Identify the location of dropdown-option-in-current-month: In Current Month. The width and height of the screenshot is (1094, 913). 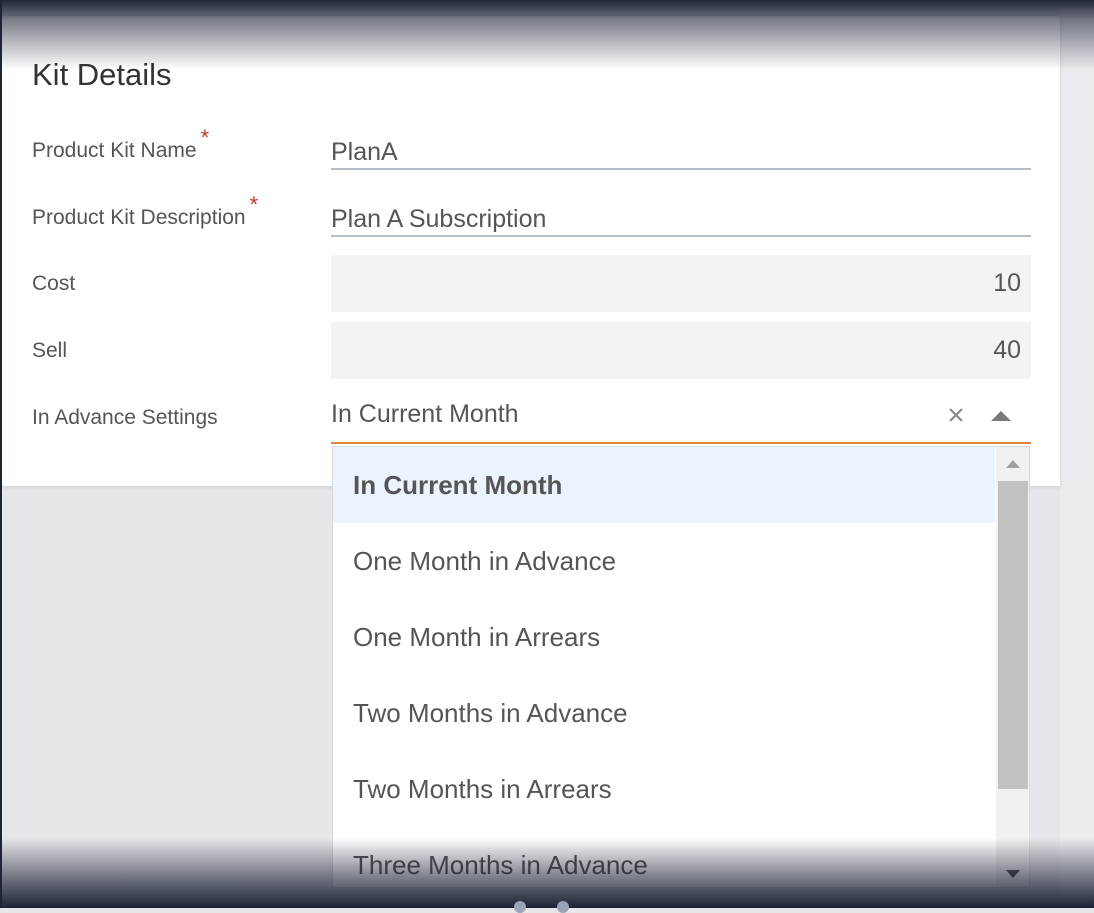
(664, 485).